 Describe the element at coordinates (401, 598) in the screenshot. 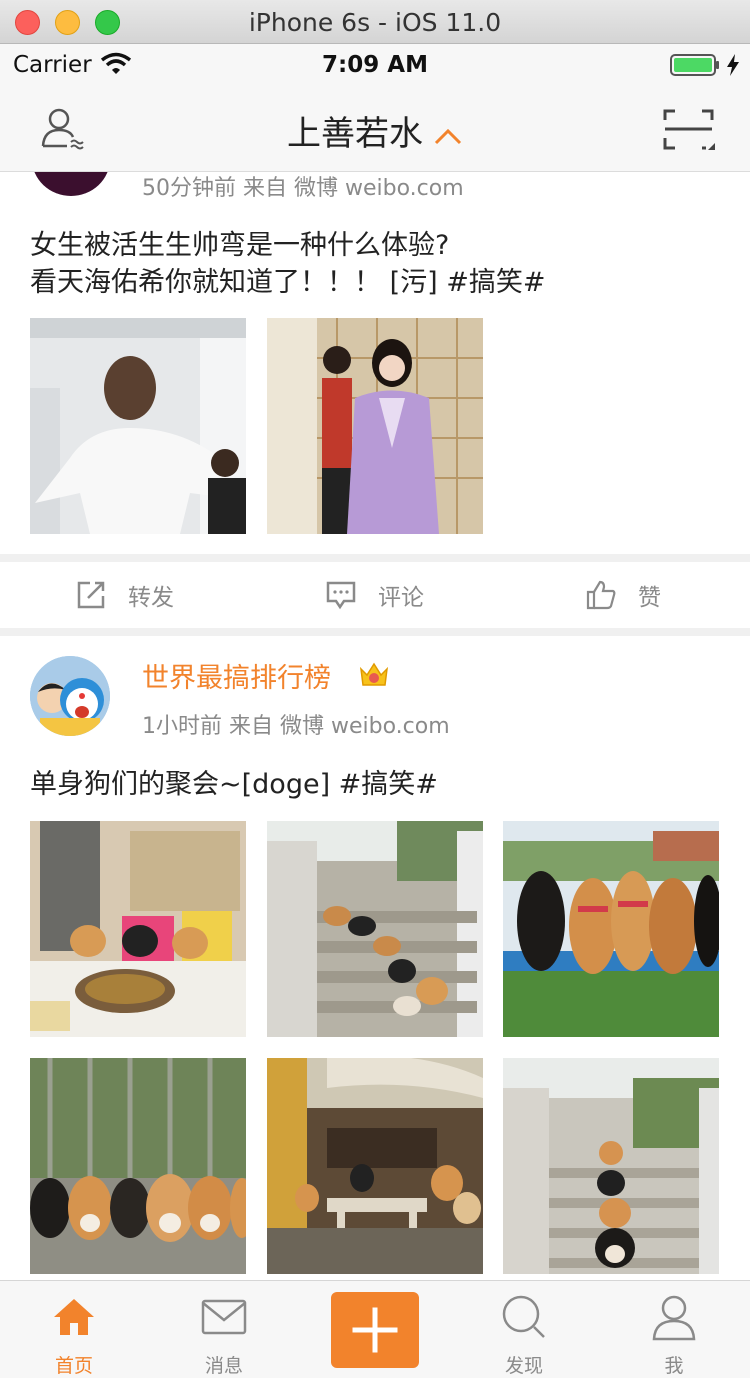

I see `comment-label: 评论` at that location.